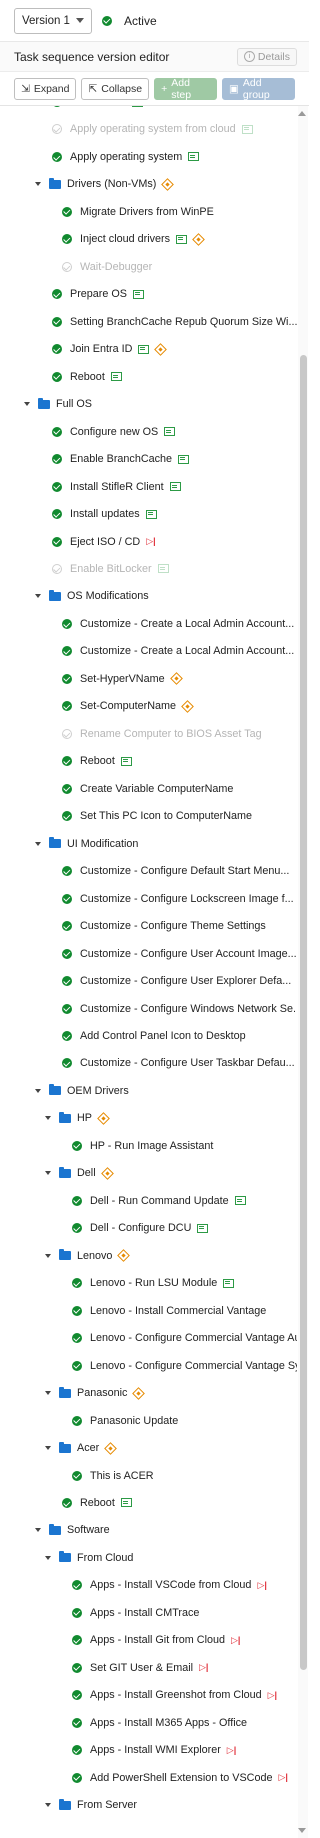  I want to click on tree-group-row: From Cloud, so click(88, 1558).